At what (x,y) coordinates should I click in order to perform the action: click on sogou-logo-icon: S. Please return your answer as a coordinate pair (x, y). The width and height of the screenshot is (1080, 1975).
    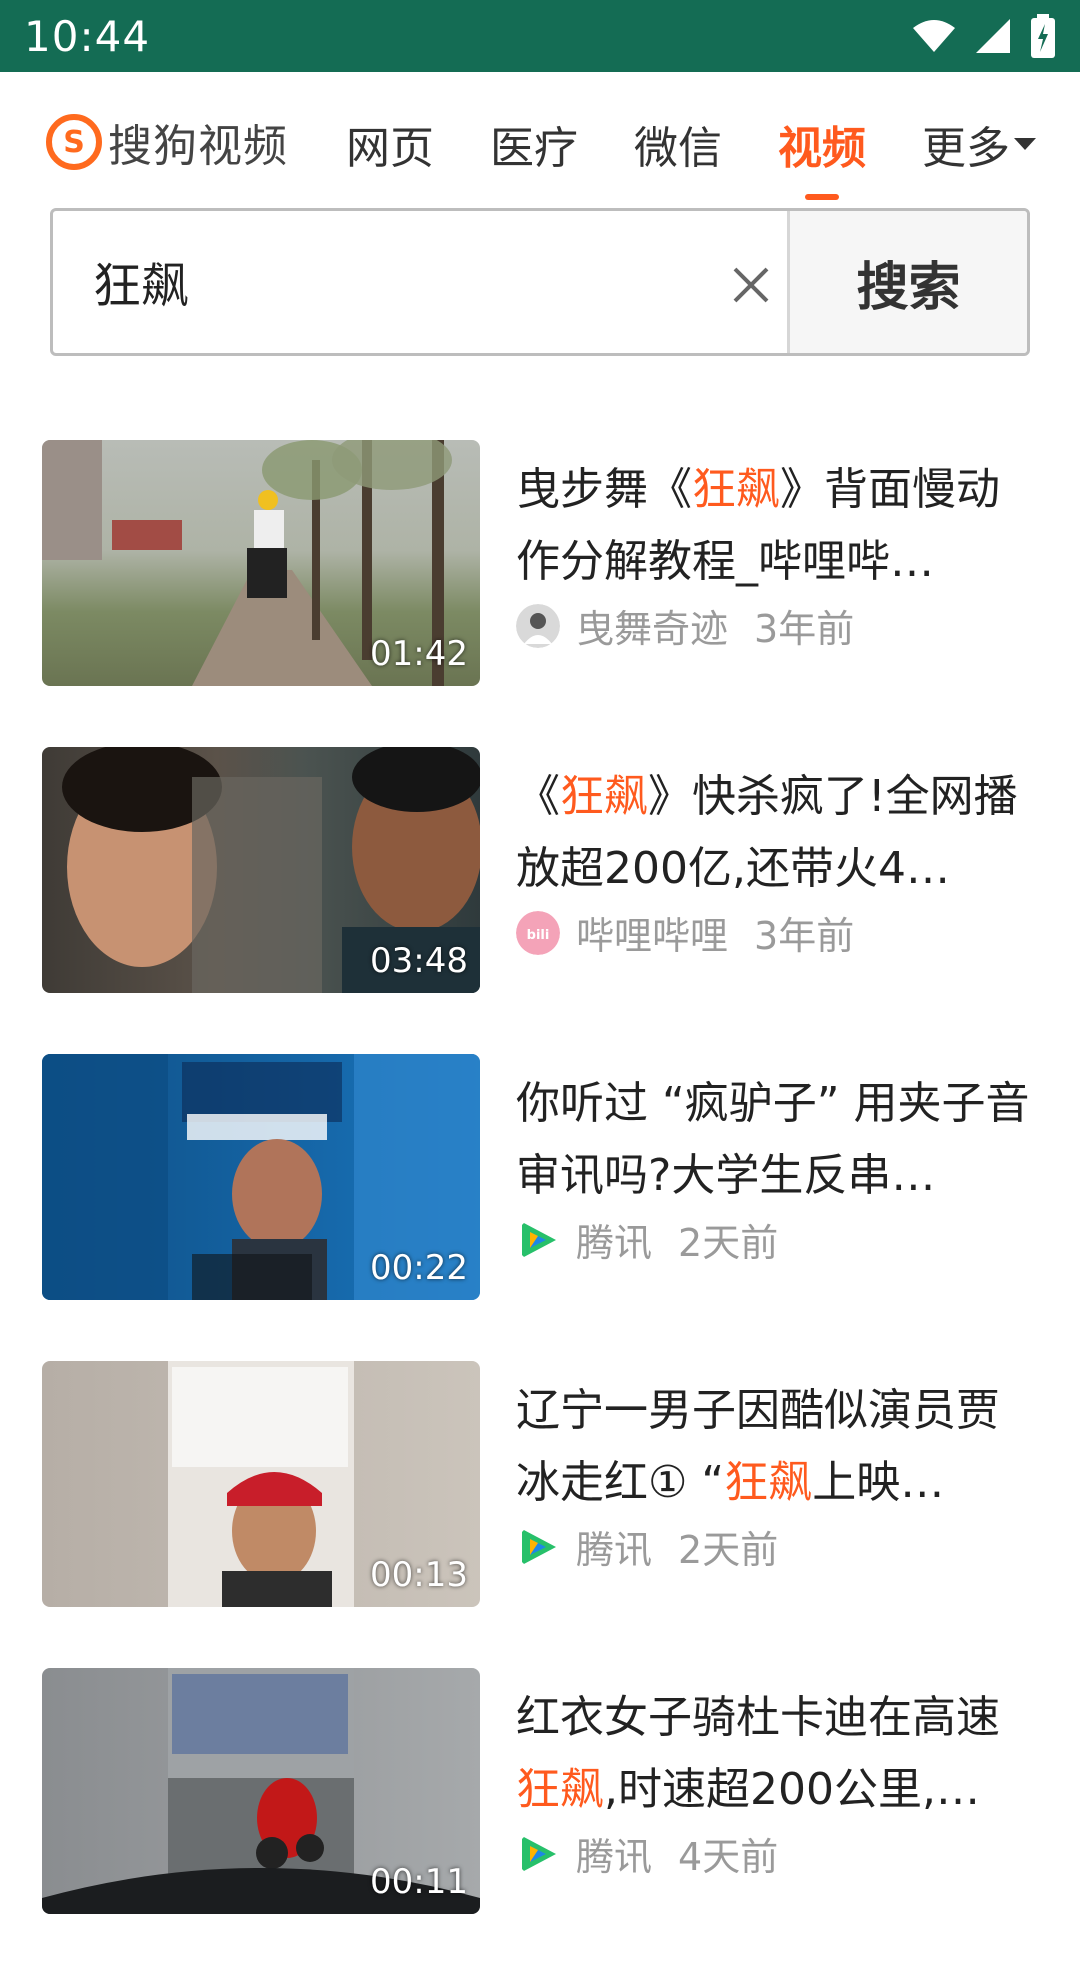
    Looking at the image, I should click on (74, 142).